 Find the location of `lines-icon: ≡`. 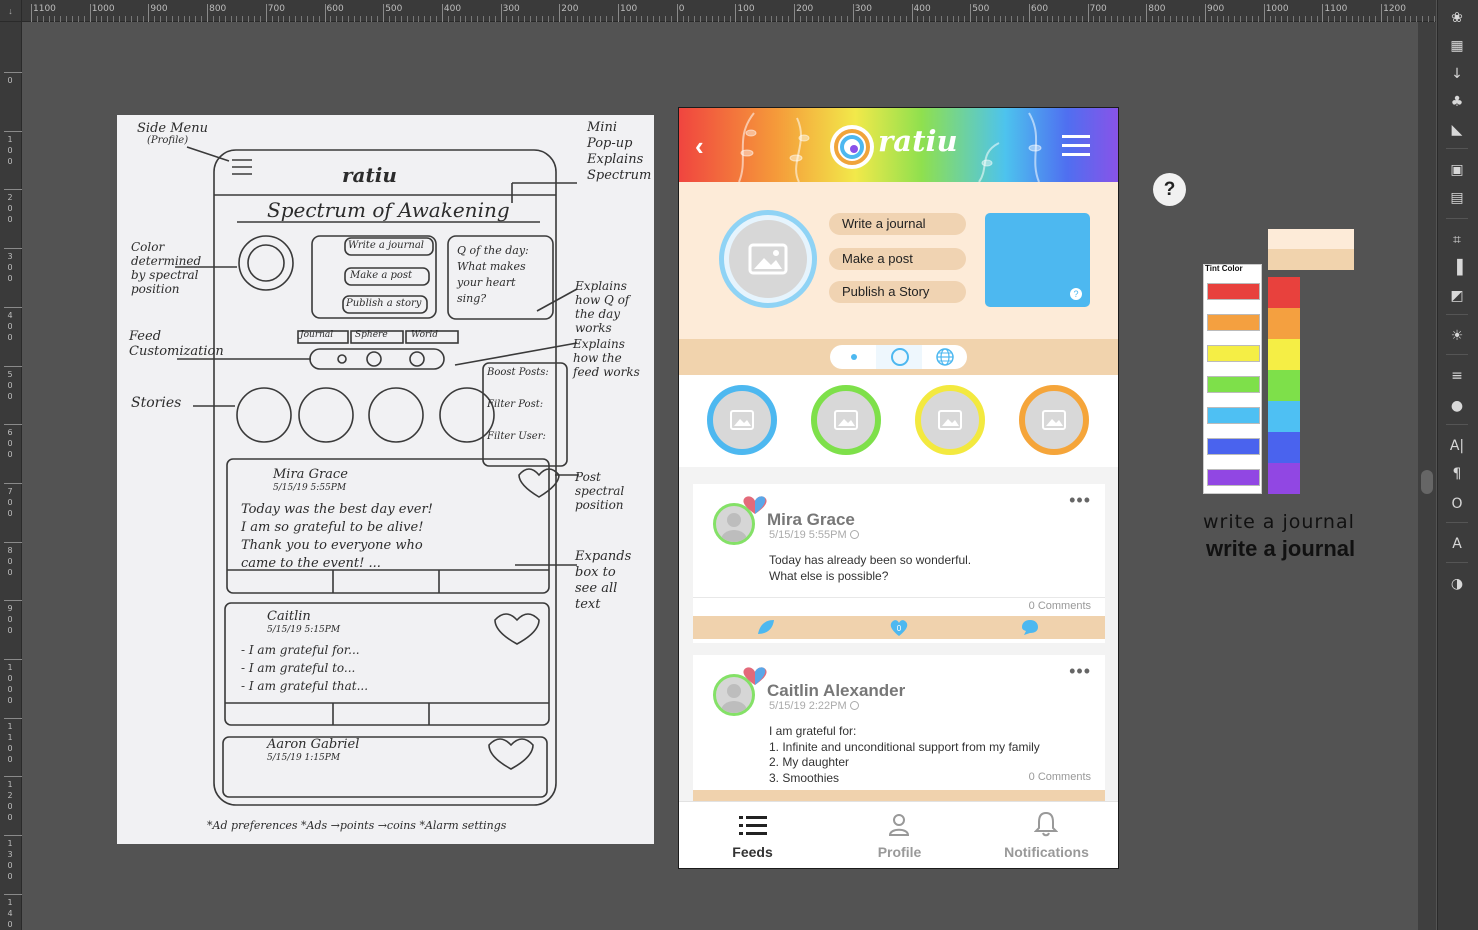

lines-icon: ≡ is located at coordinates (1457, 376).